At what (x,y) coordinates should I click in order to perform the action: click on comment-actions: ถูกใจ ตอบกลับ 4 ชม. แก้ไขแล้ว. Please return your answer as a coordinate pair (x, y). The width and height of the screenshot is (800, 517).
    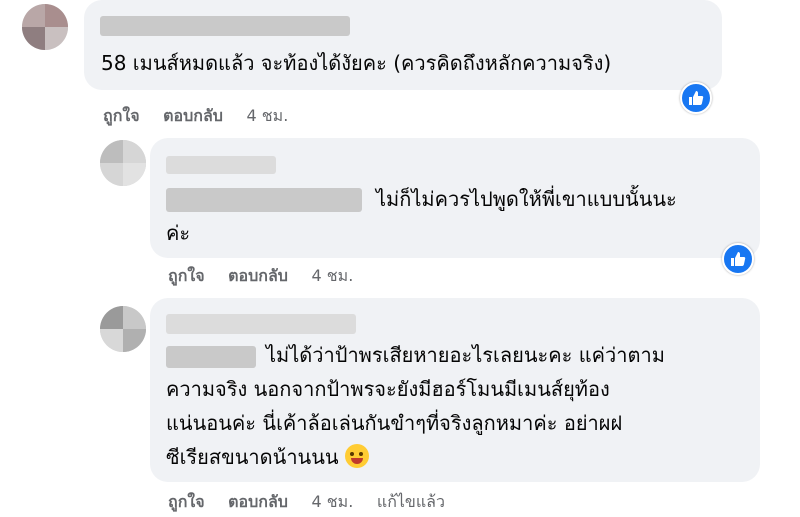
    Looking at the image, I should click on (315, 502).